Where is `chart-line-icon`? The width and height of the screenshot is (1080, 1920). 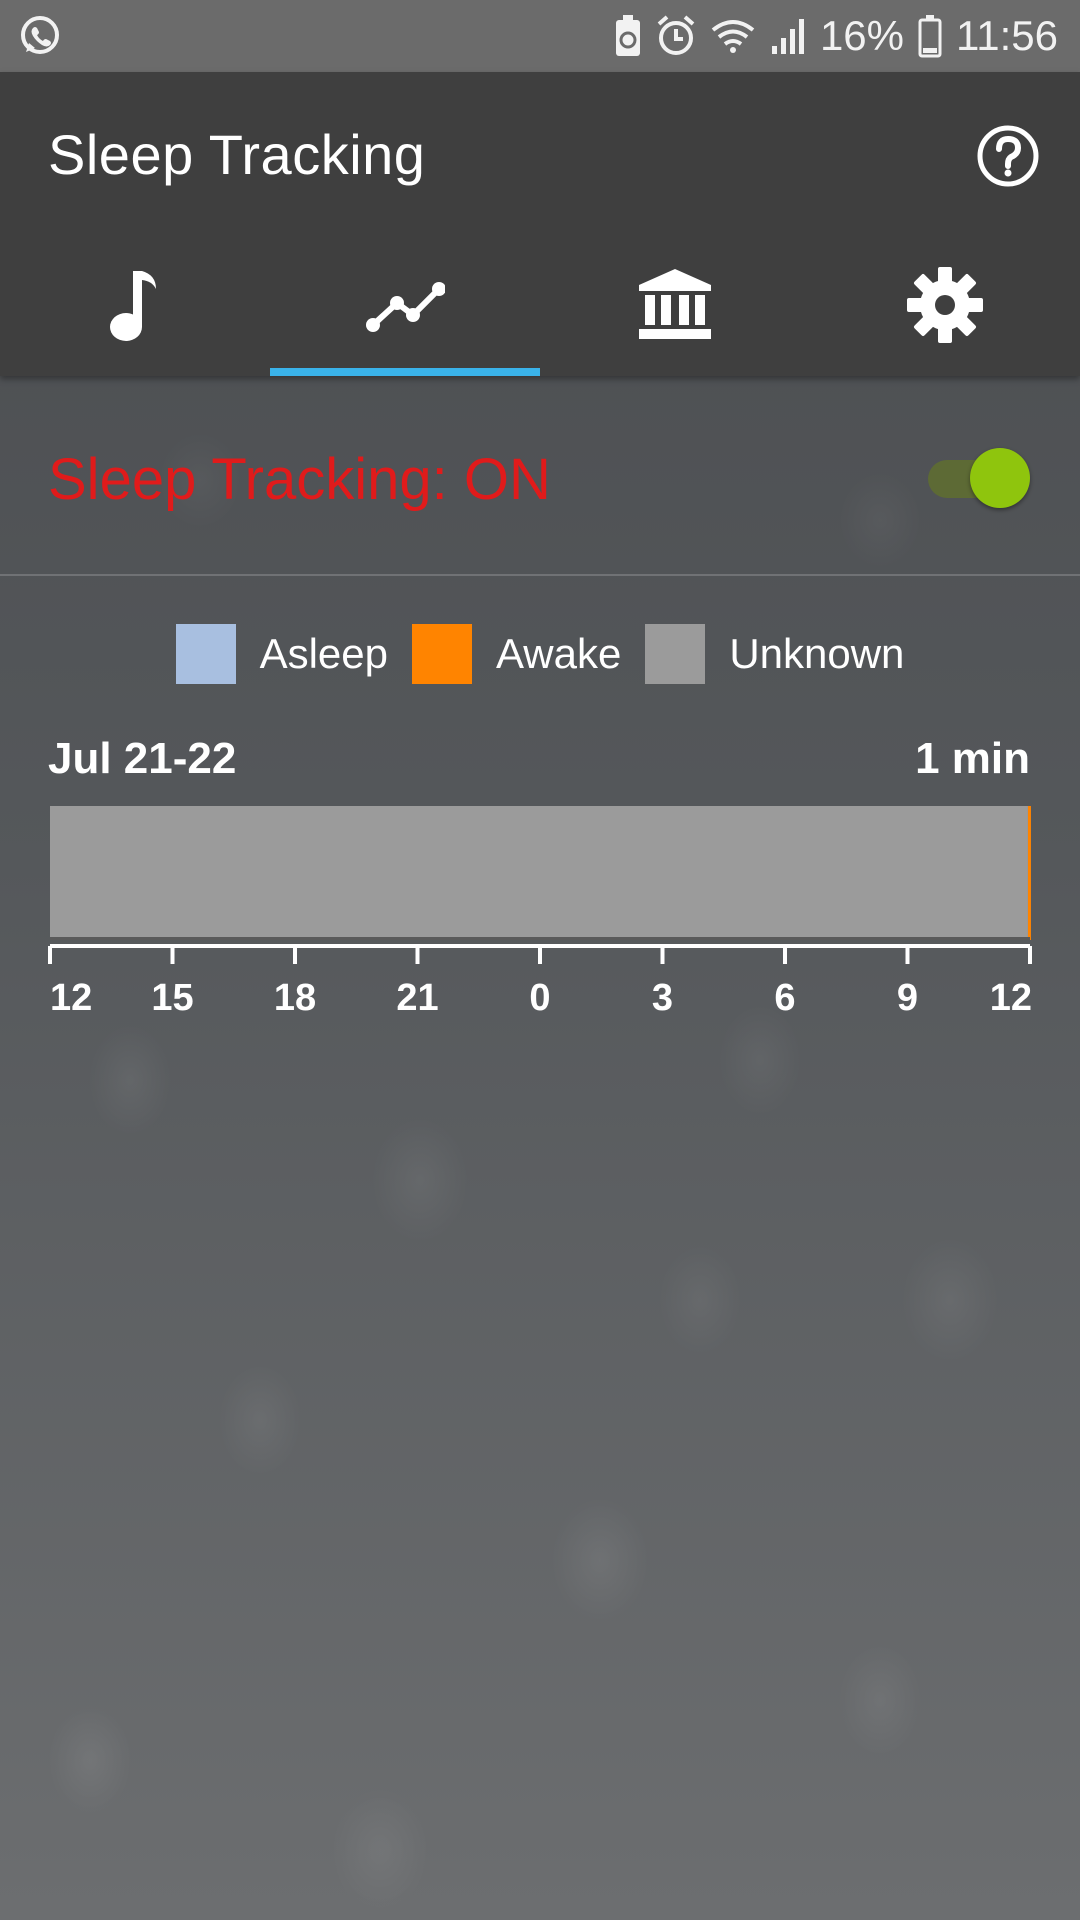
chart-line-icon is located at coordinates (405, 305).